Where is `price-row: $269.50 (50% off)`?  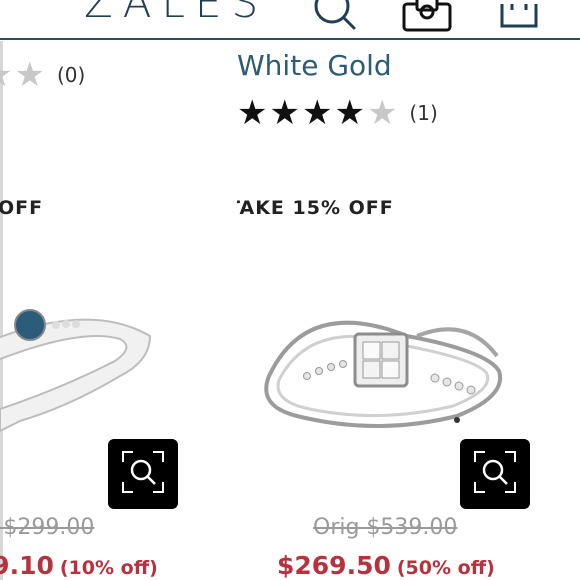
price-row: $269.50 (50% off) is located at coordinates (386, 565).